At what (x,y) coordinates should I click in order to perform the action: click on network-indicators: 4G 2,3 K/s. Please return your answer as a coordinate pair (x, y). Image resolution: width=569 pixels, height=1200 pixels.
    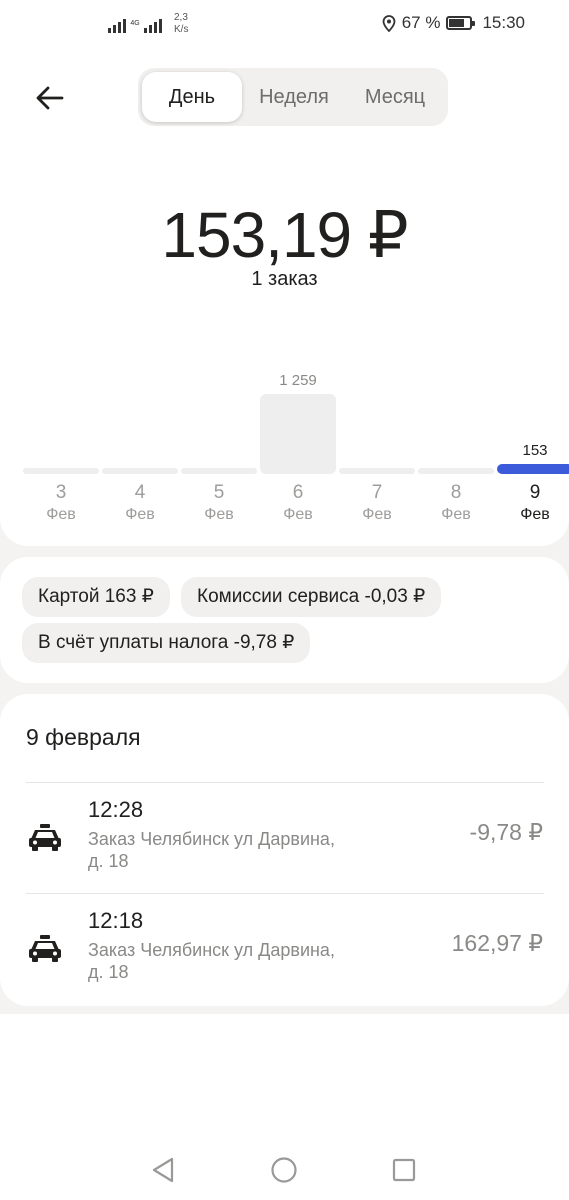
    Looking at the image, I should click on (148, 24).